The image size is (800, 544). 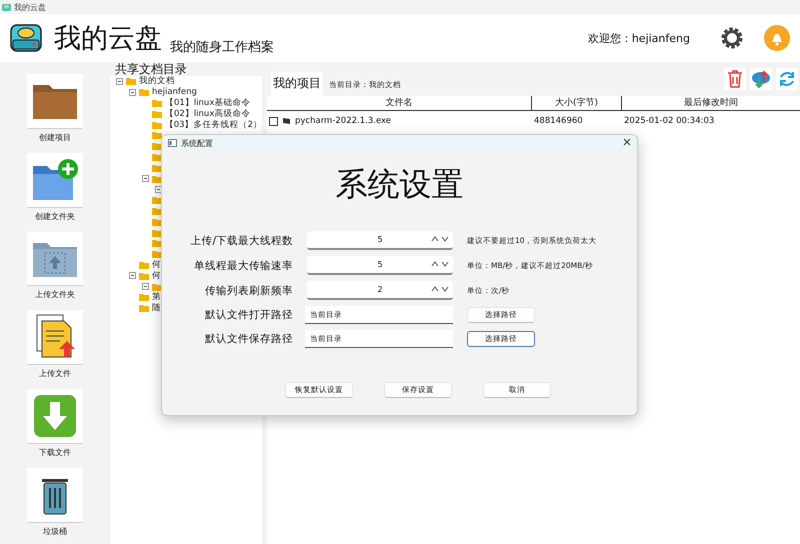 I want to click on spin-box: 2, so click(x=380, y=290).